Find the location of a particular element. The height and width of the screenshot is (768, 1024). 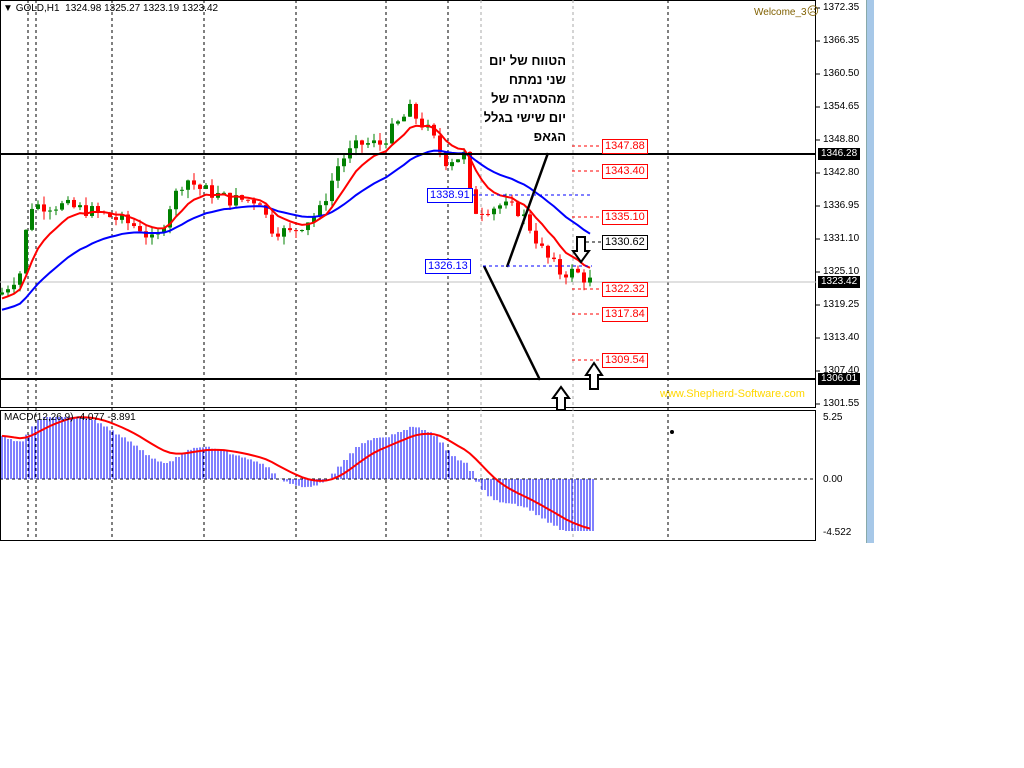

annotation-line: יום שישי בגלל is located at coordinates (524, 117).